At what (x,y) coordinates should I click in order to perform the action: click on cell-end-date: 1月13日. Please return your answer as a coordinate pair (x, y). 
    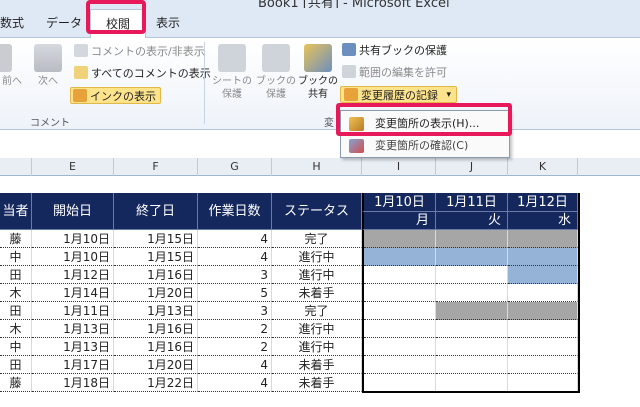
    Looking at the image, I should click on (156, 311).